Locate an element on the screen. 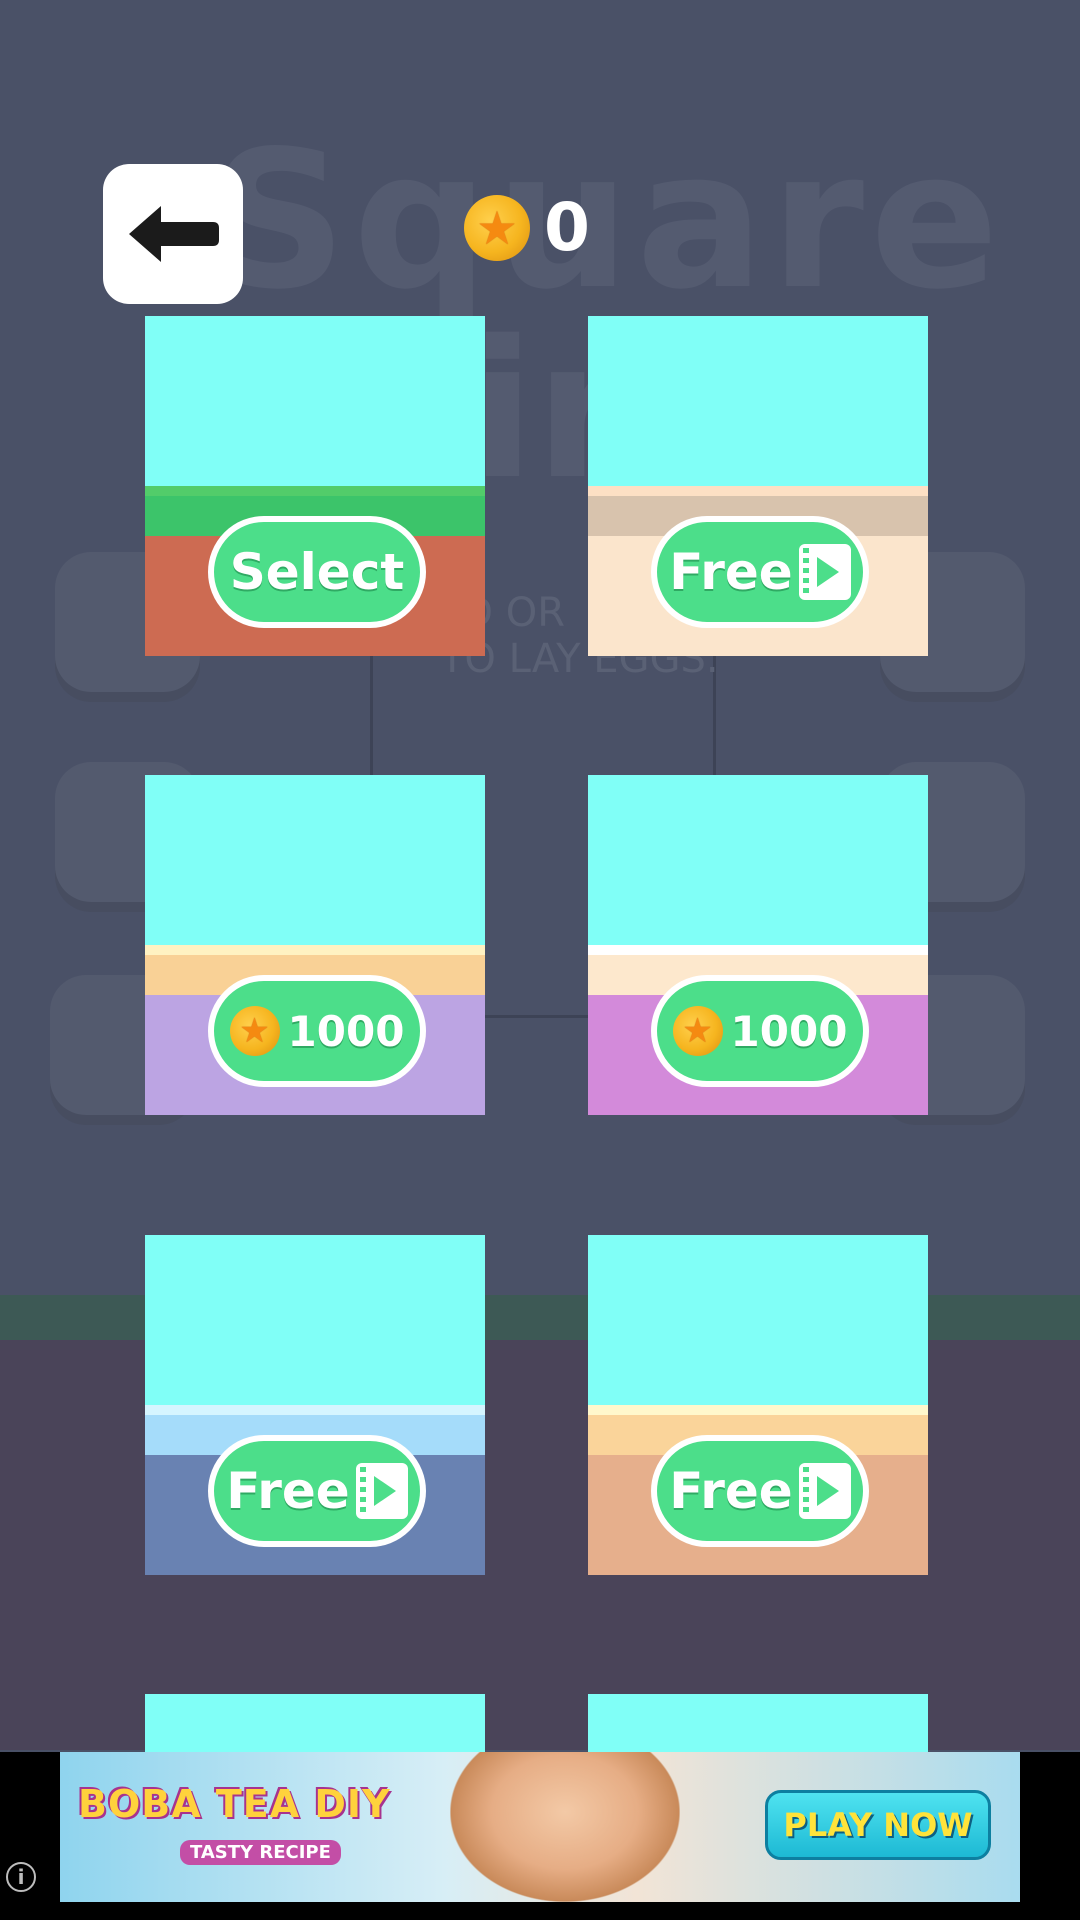  ad-info-icon: i is located at coordinates (21, 1877).